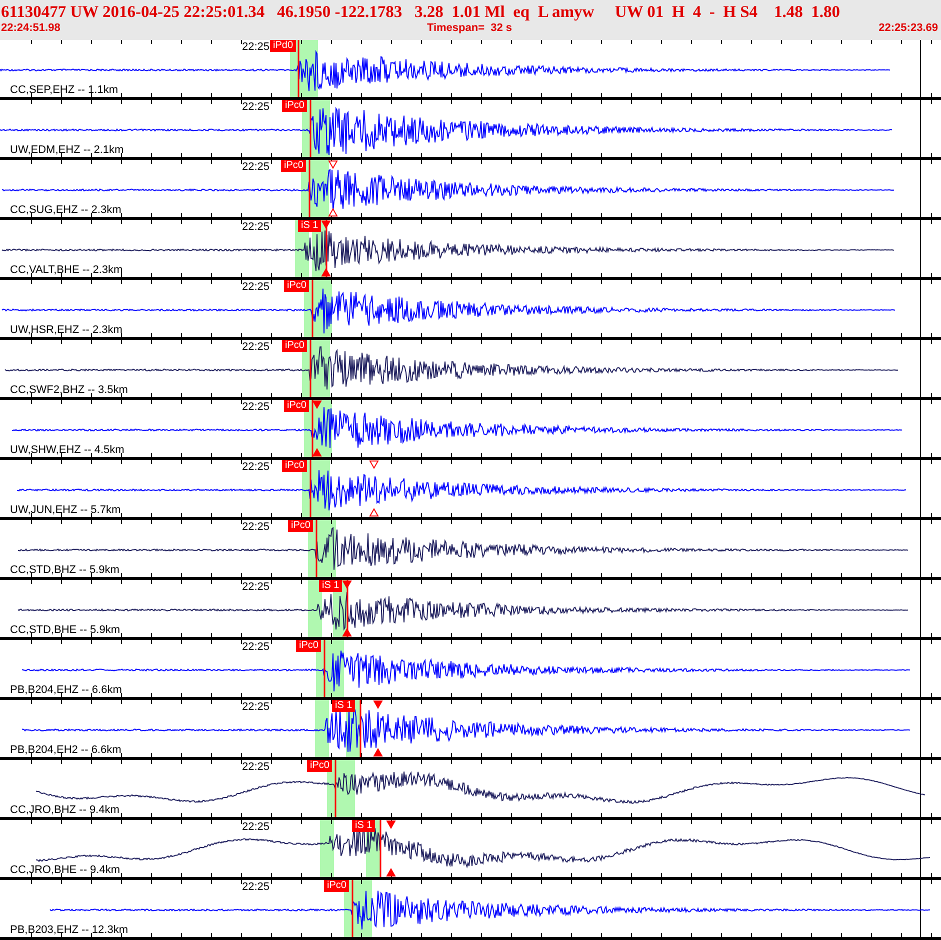  What do you see at coordinates (283, 46) in the screenshot?
I see `pick-label: iPd0` at bounding box center [283, 46].